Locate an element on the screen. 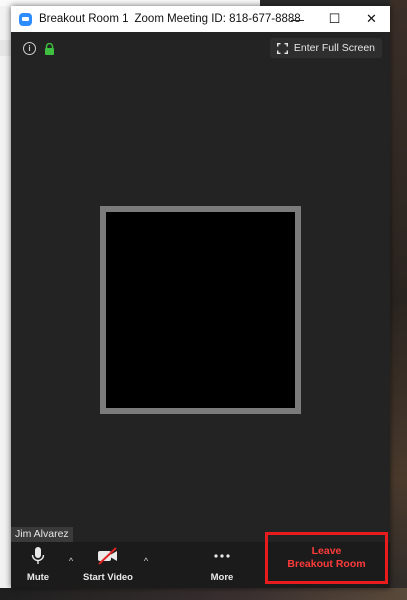 The image size is (407, 600). leave-label-line2: Breakout Room is located at coordinates (326, 564).